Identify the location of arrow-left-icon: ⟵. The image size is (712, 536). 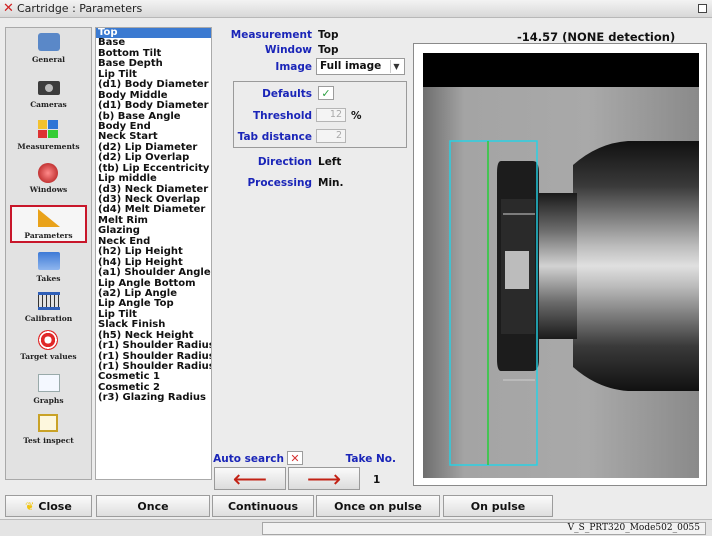
(250, 478).